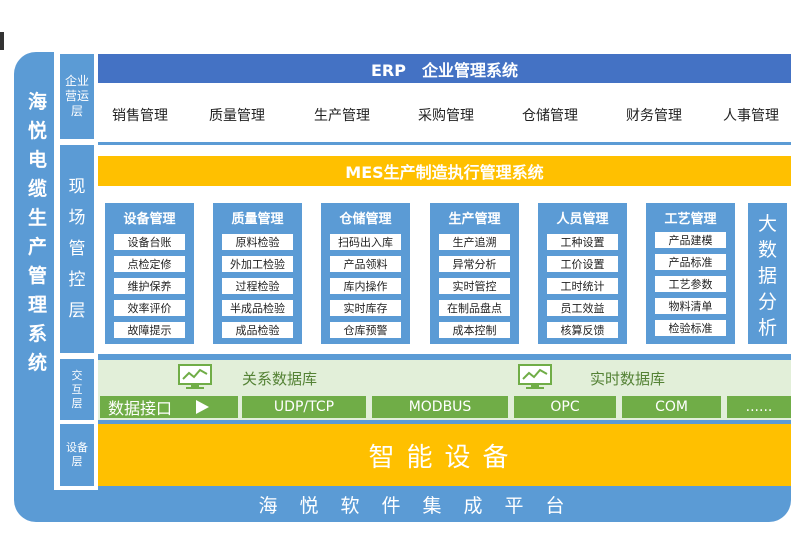 This screenshot has width=807, height=540. I want to click on module-item: 维护保养, so click(149, 286).